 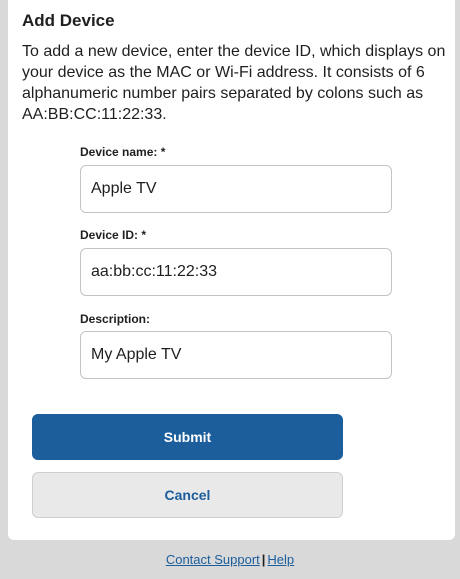 I want to click on description-field, so click(x=236, y=355).